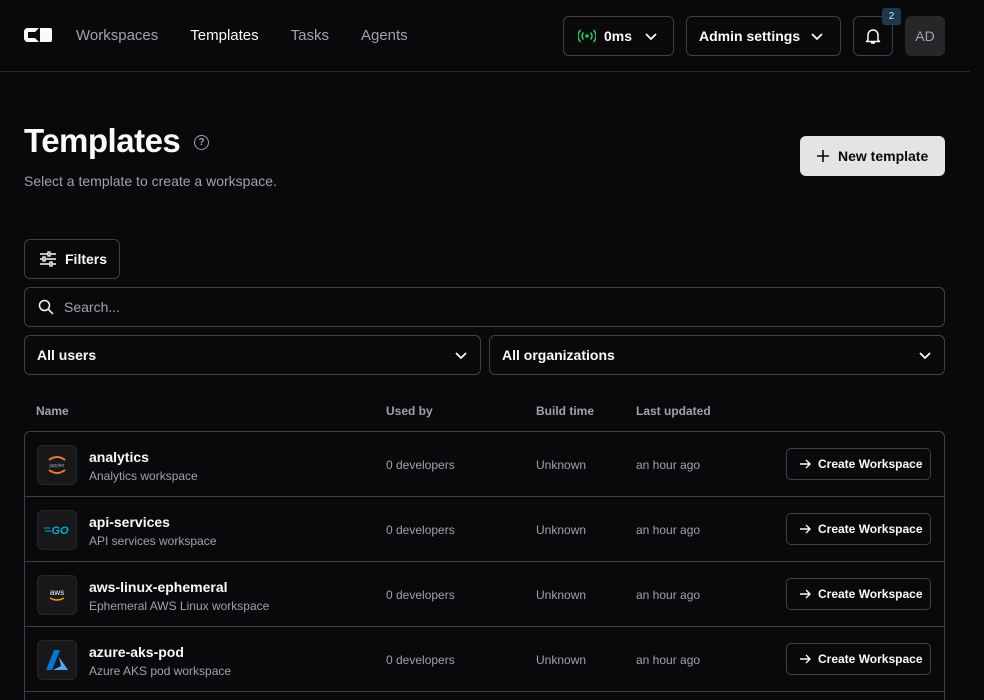 The width and height of the screenshot is (984, 700). Describe the element at coordinates (464, 307) in the screenshot. I see `search-input` at that location.